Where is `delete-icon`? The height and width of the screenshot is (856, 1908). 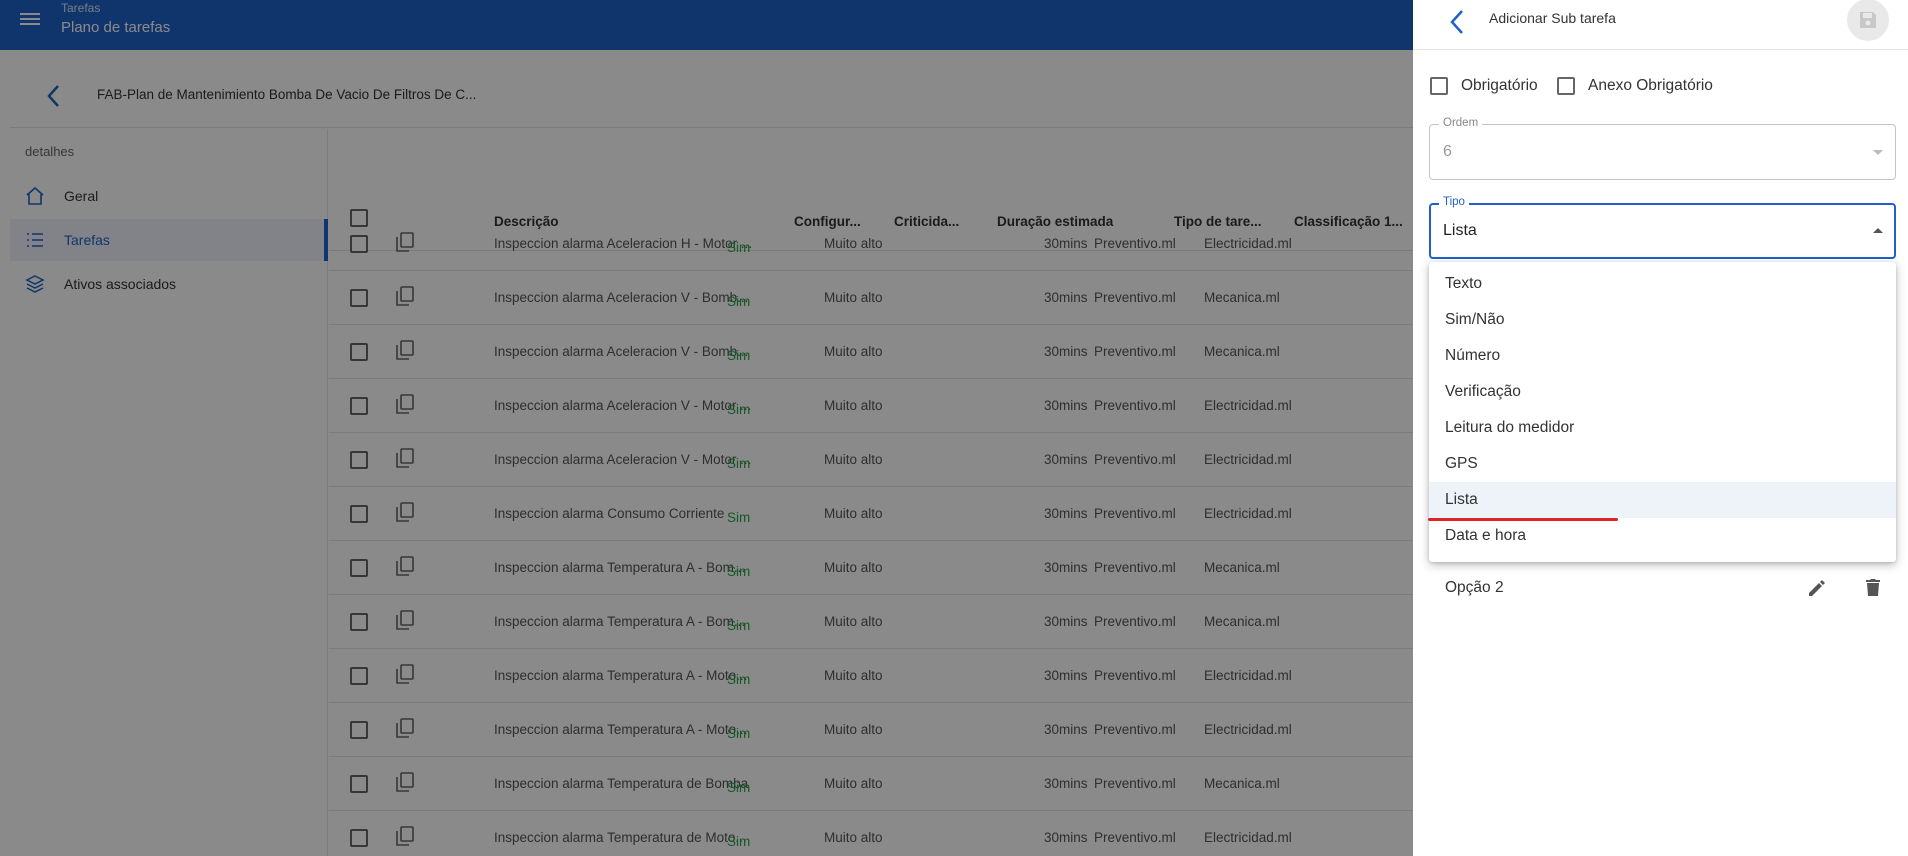 delete-icon is located at coordinates (1873, 588).